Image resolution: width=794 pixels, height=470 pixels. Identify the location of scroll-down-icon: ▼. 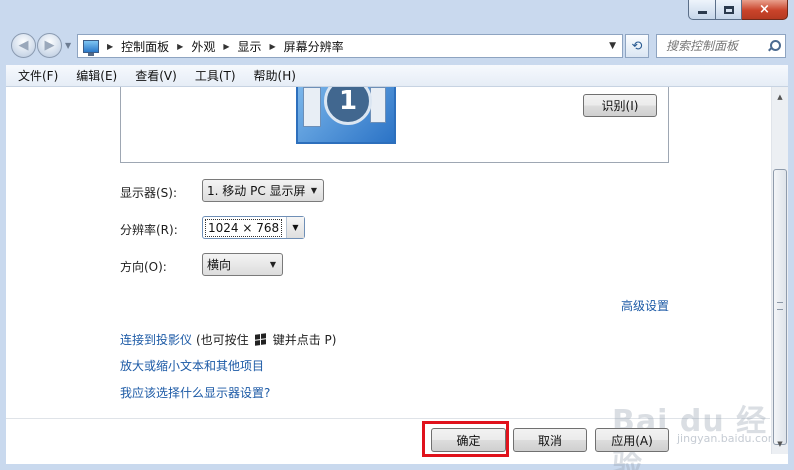
(780, 444).